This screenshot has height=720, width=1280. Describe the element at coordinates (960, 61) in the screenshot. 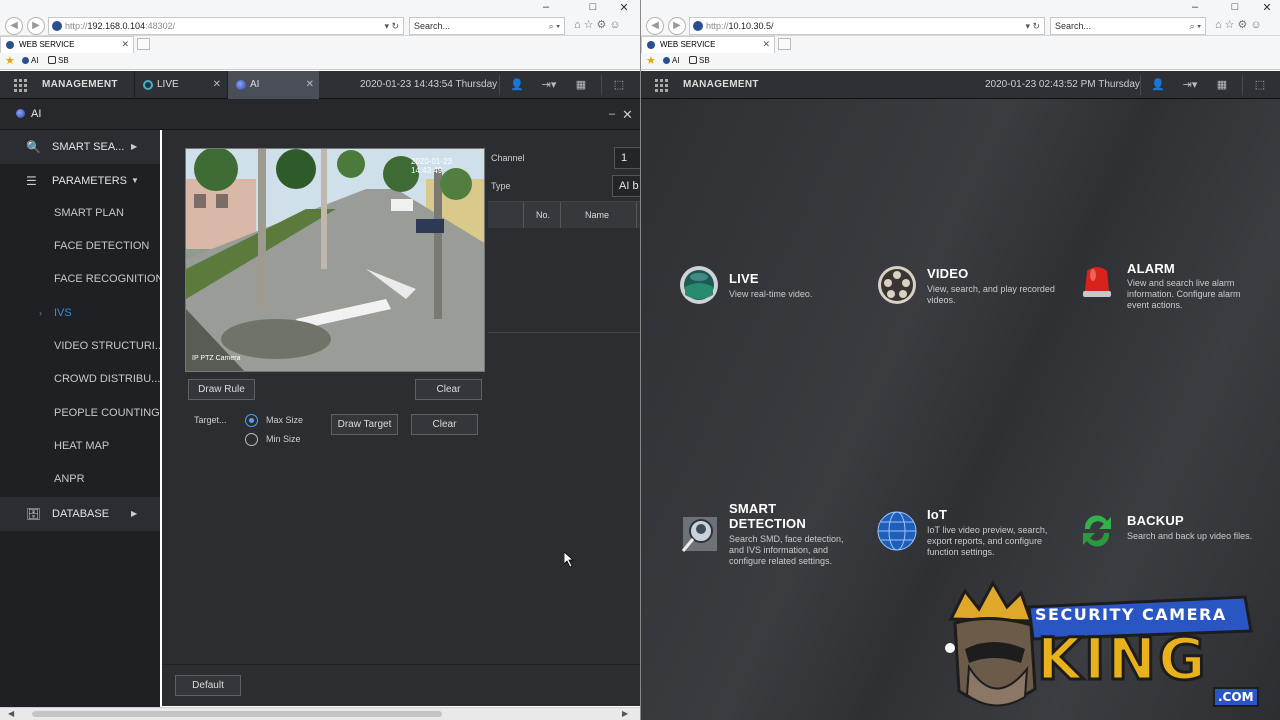

I see `favorites-bar: ★ AI SB` at that location.